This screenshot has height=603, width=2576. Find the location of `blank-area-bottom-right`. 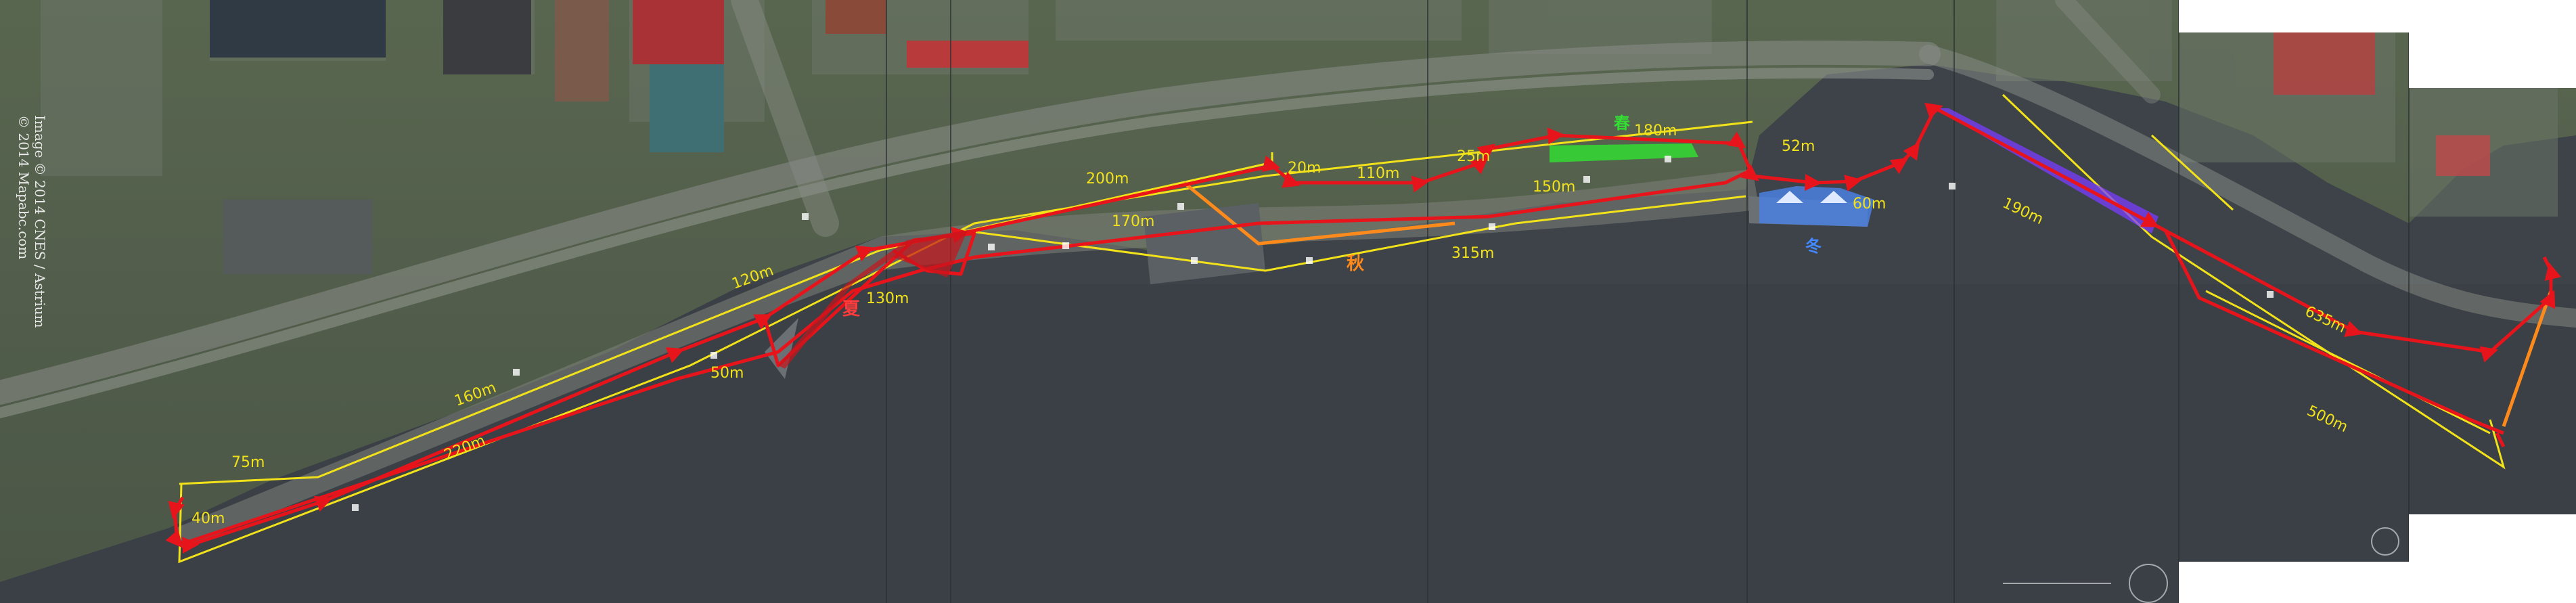

blank-area-bottom-right is located at coordinates (2492, 558).